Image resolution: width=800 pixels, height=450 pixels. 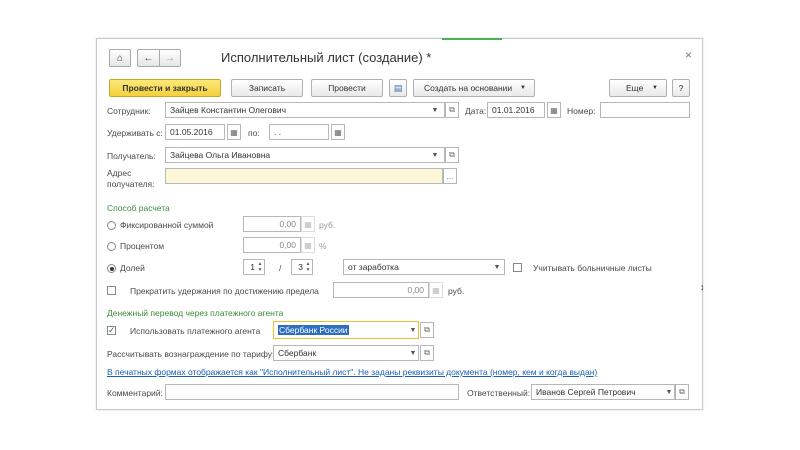 What do you see at coordinates (327, 225) in the screenshot?
I see `fixed-unit: руб.` at bounding box center [327, 225].